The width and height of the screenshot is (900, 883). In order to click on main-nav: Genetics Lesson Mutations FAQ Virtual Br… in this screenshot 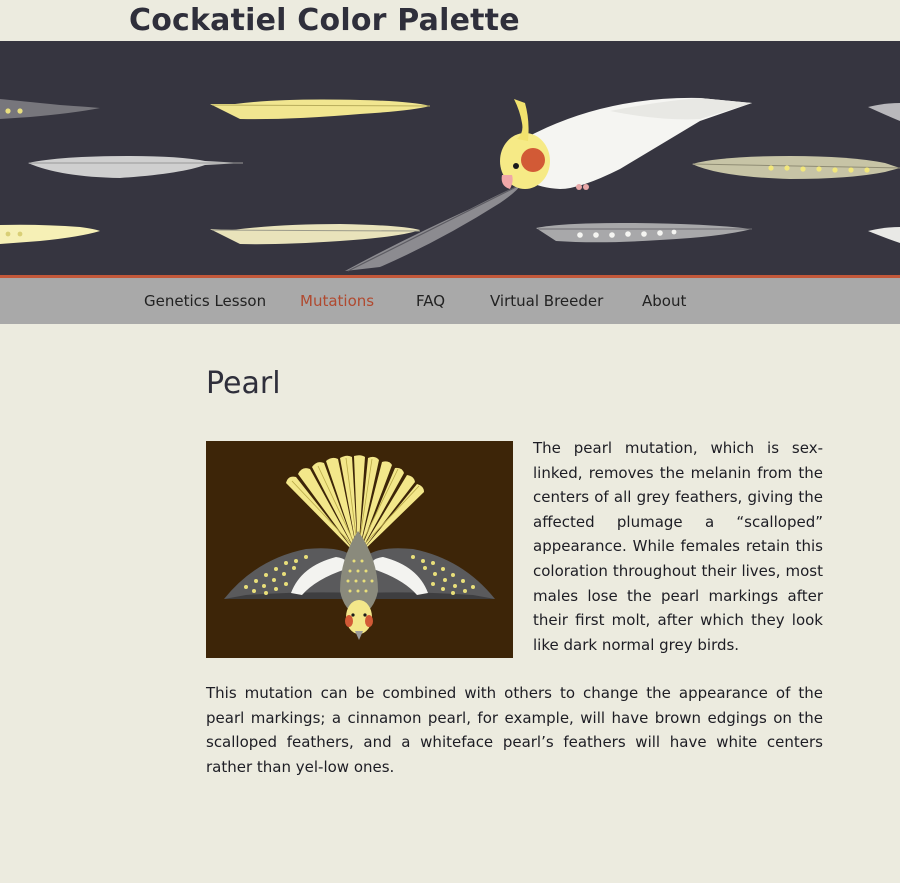, I will do `click(450, 301)`.